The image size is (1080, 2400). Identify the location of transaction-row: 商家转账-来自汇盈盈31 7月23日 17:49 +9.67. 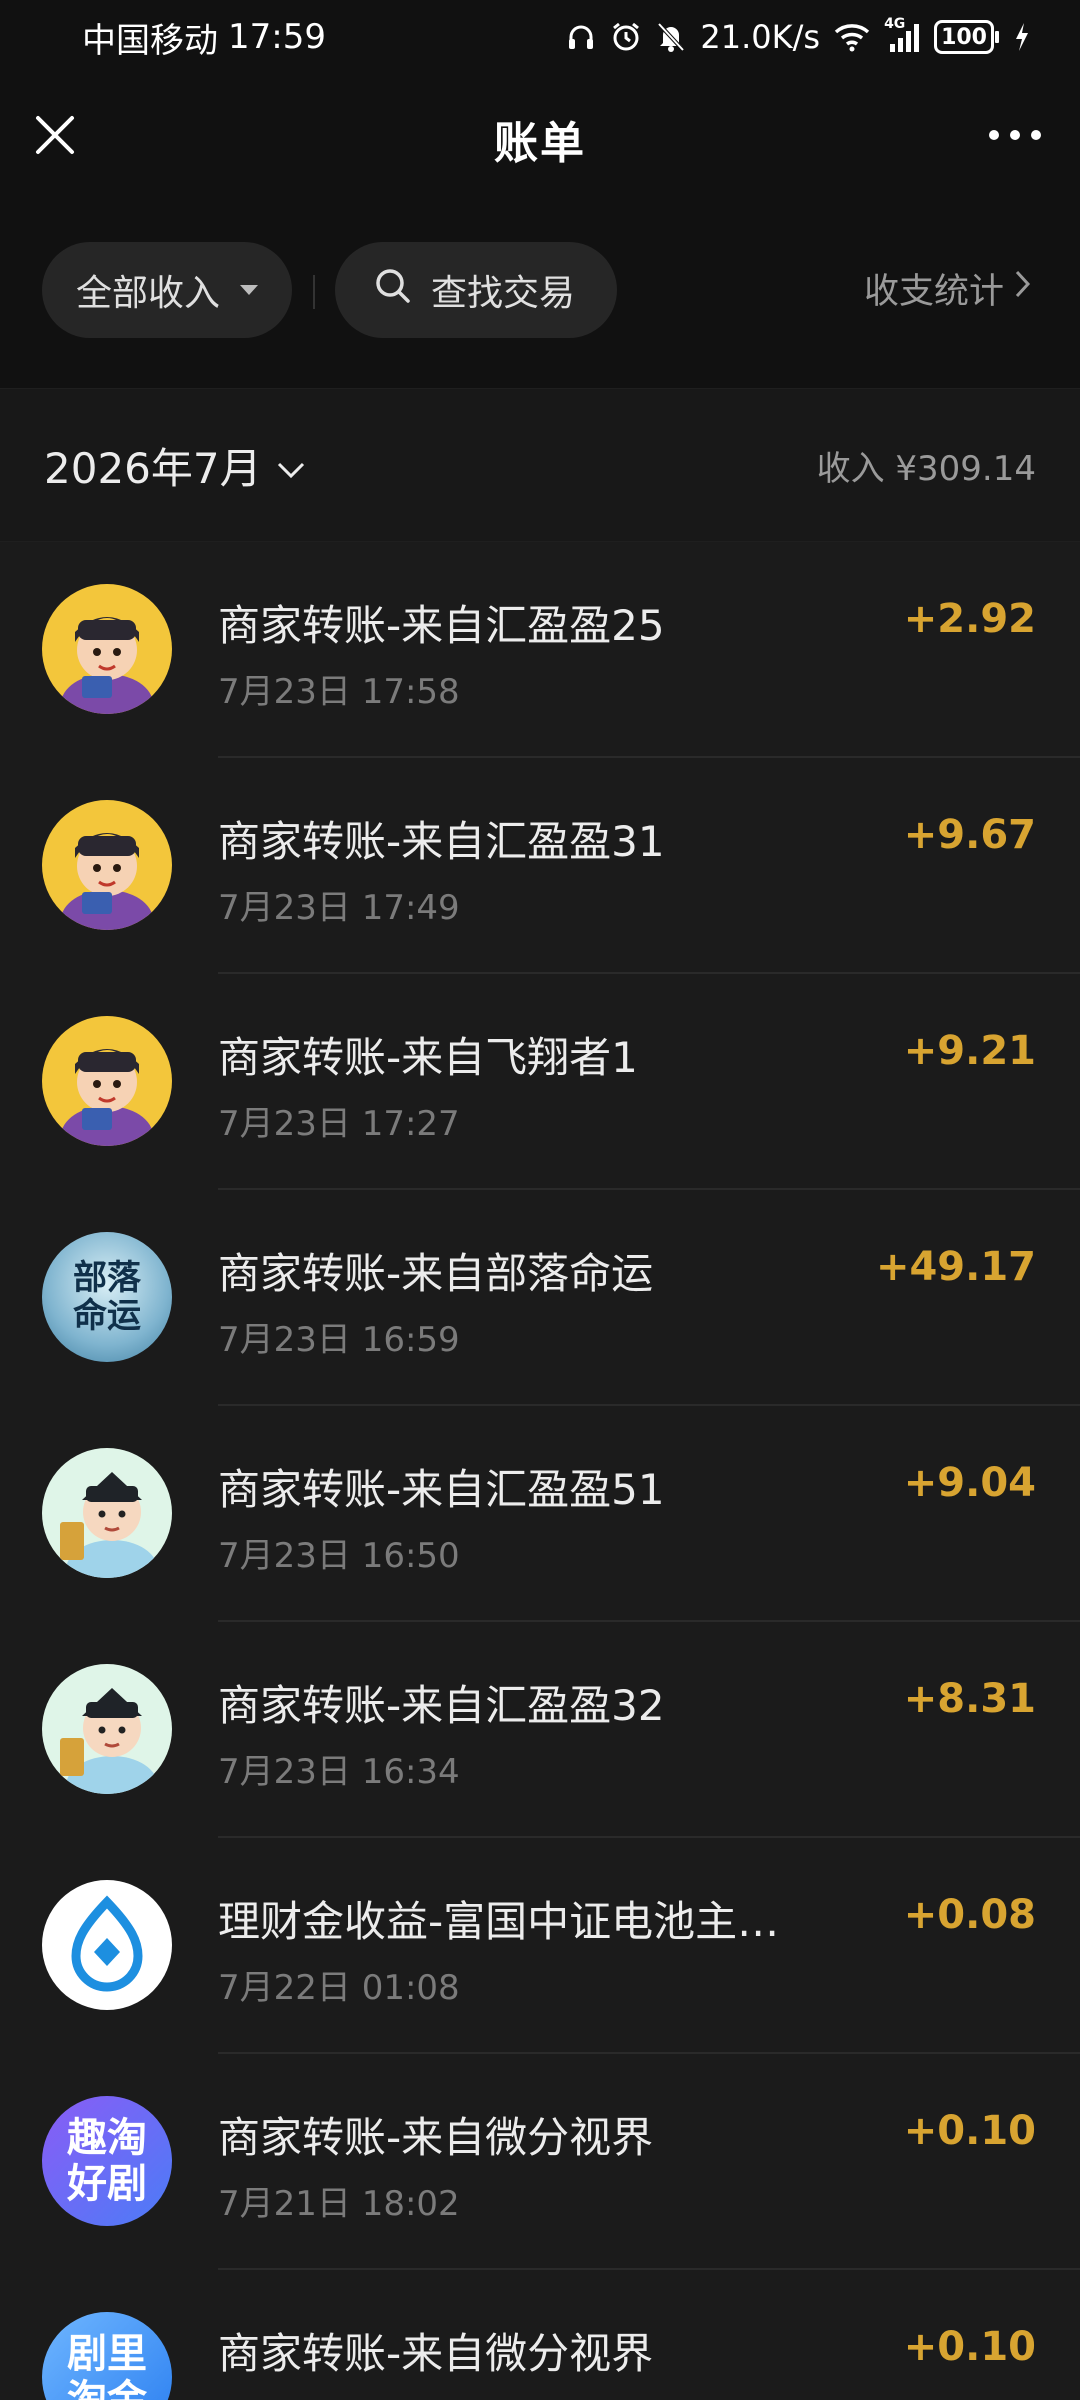
(540, 866).